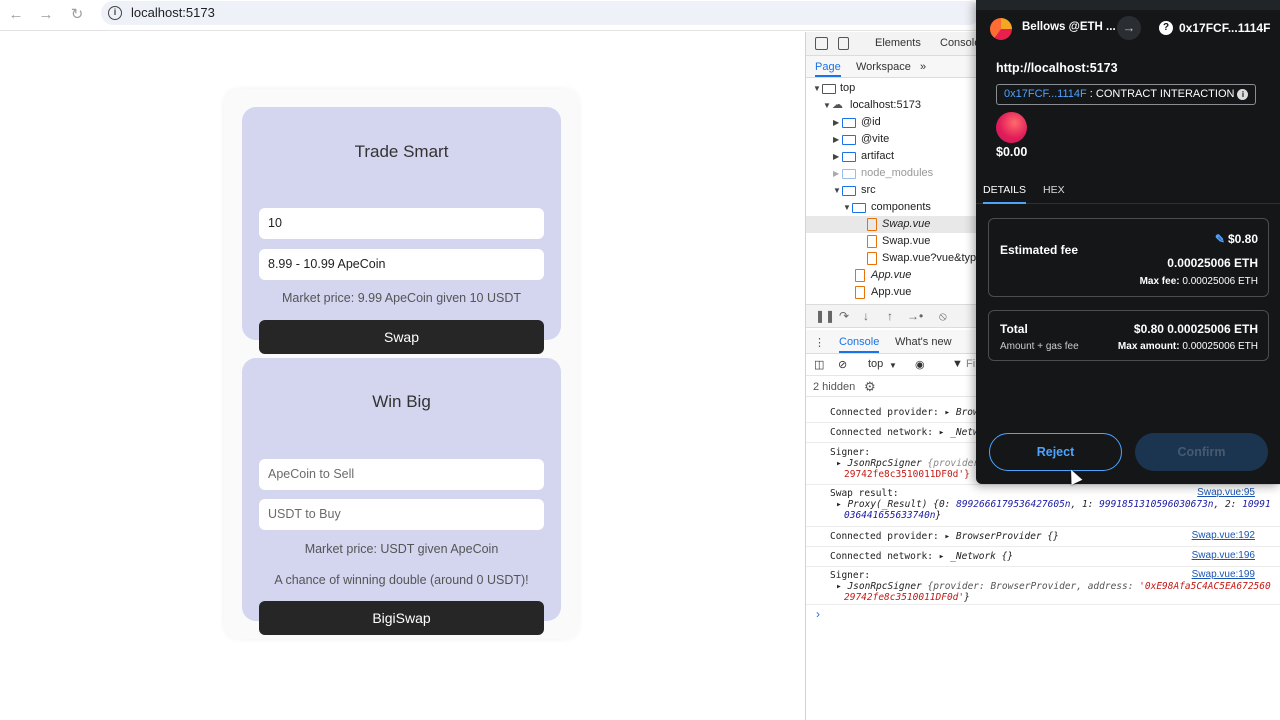 The height and width of the screenshot is (720, 1280). What do you see at coordinates (401, 514) in the screenshot?
I see `usdt-buy-input: USDT to Buy` at bounding box center [401, 514].